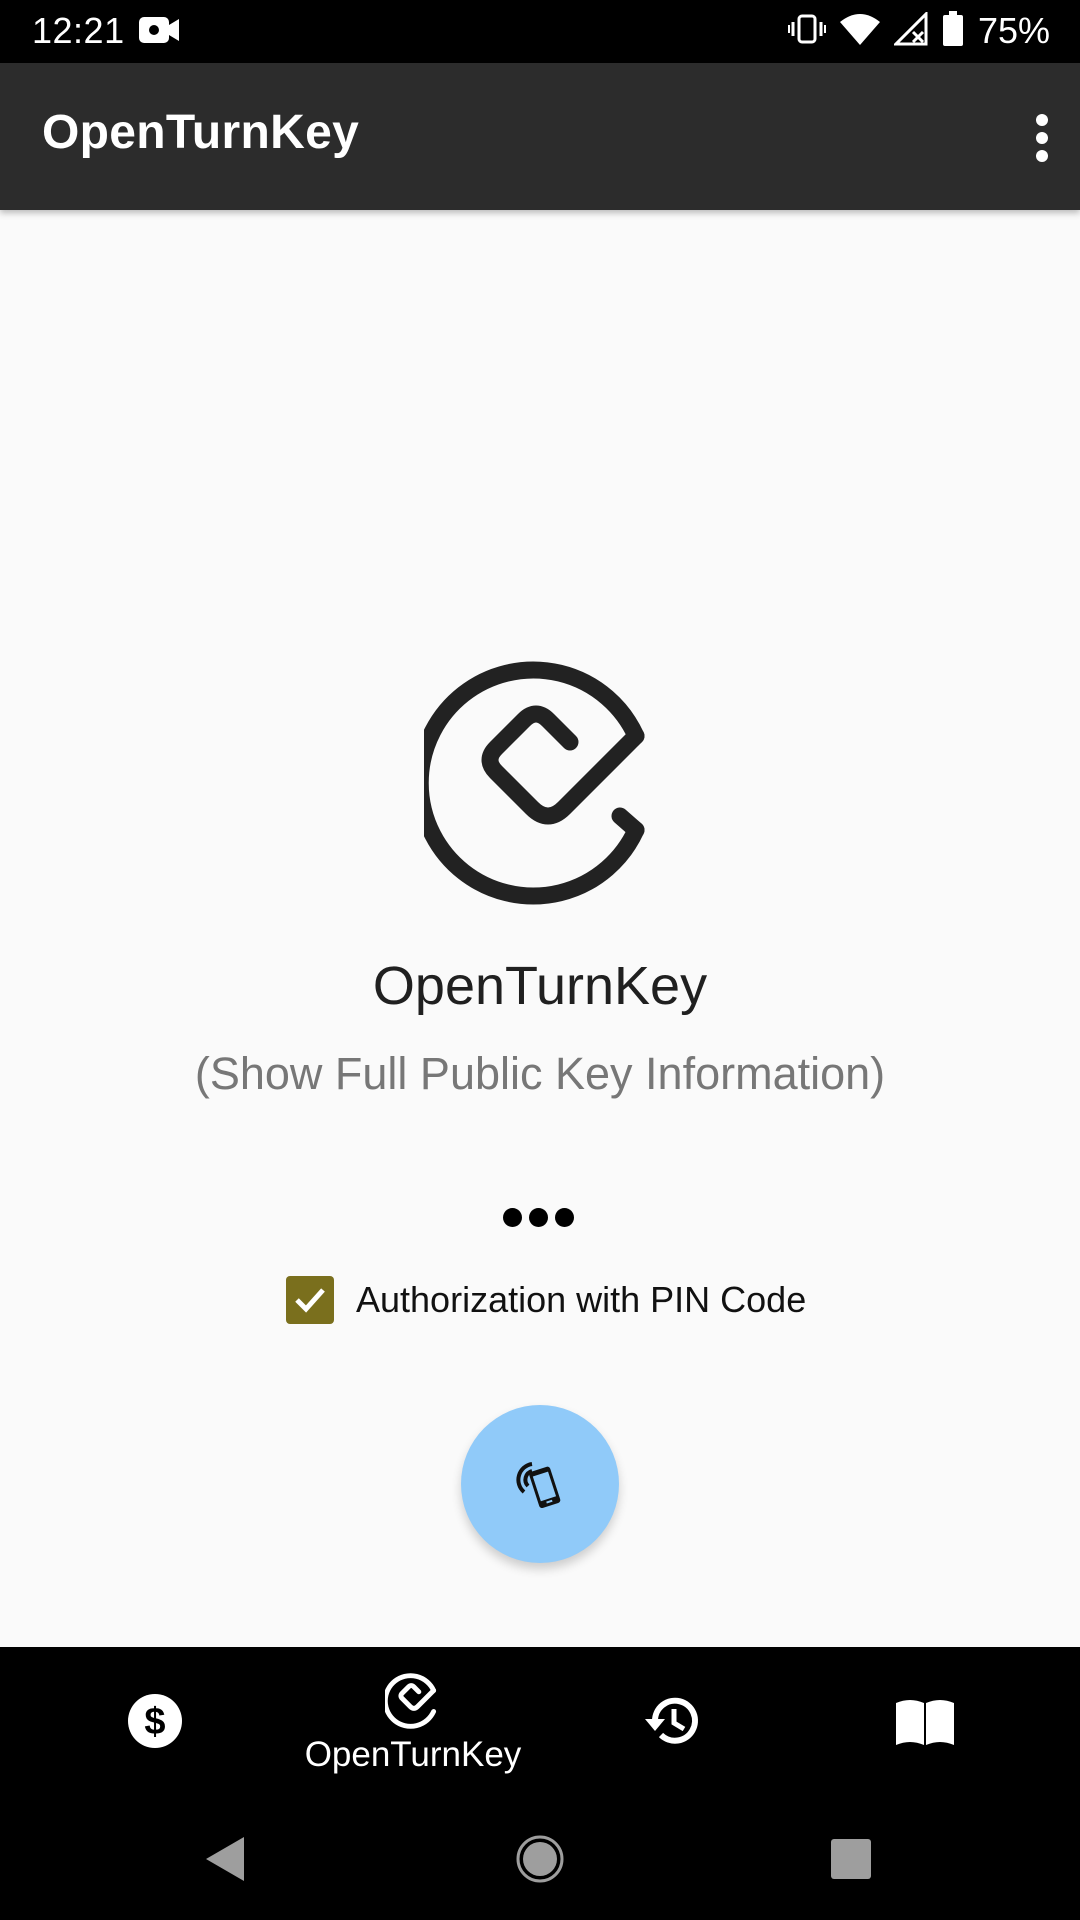  What do you see at coordinates (540, 31) in the screenshot?
I see `status-bar: 12:21 75%` at bounding box center [540, 31].